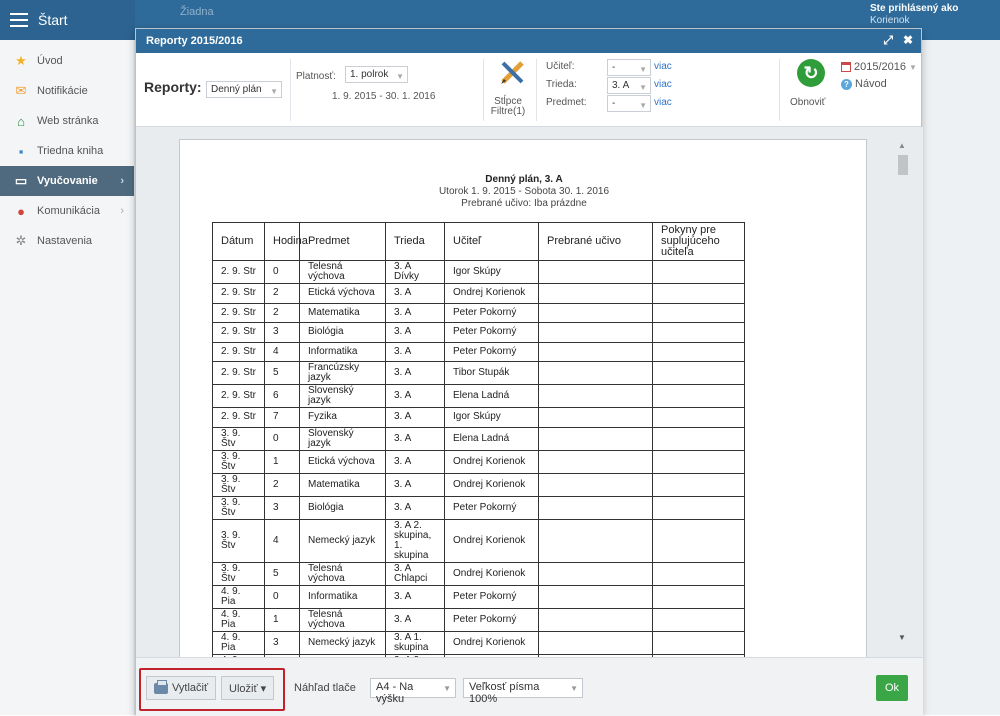 The height and width of the screenshot is (716, 1000). Describe the element at coordinates (342, 642) in the screenshot. I see `table-cell: Nemecký jazyk` at that location.